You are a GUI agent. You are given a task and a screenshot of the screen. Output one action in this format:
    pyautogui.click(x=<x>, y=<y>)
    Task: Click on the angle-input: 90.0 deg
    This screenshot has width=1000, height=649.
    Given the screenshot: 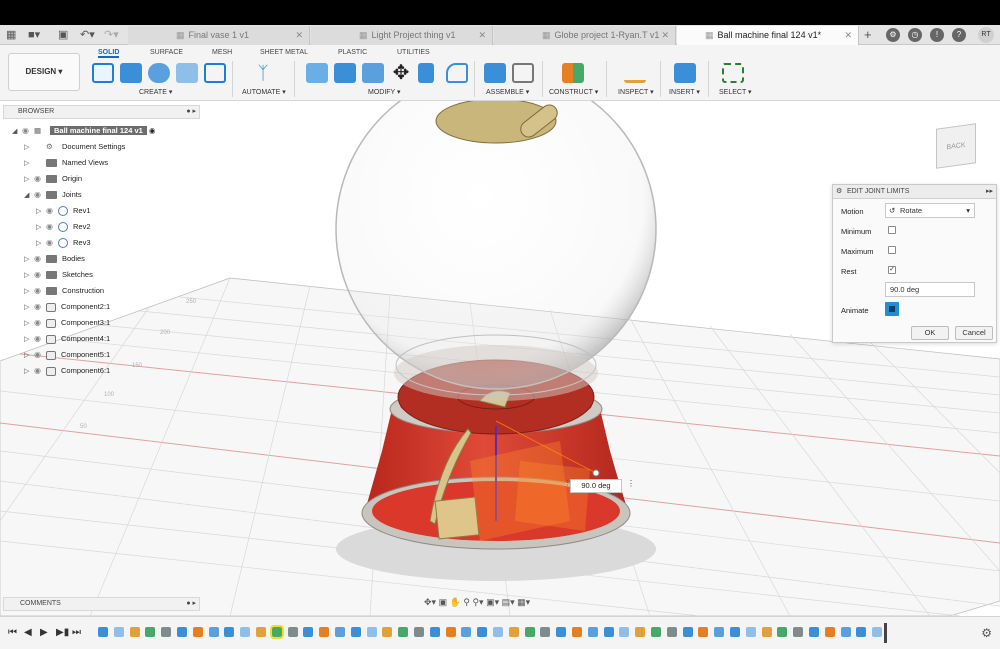 What is the action you would take?
    pyautogui.click(x=596, y=486)
    